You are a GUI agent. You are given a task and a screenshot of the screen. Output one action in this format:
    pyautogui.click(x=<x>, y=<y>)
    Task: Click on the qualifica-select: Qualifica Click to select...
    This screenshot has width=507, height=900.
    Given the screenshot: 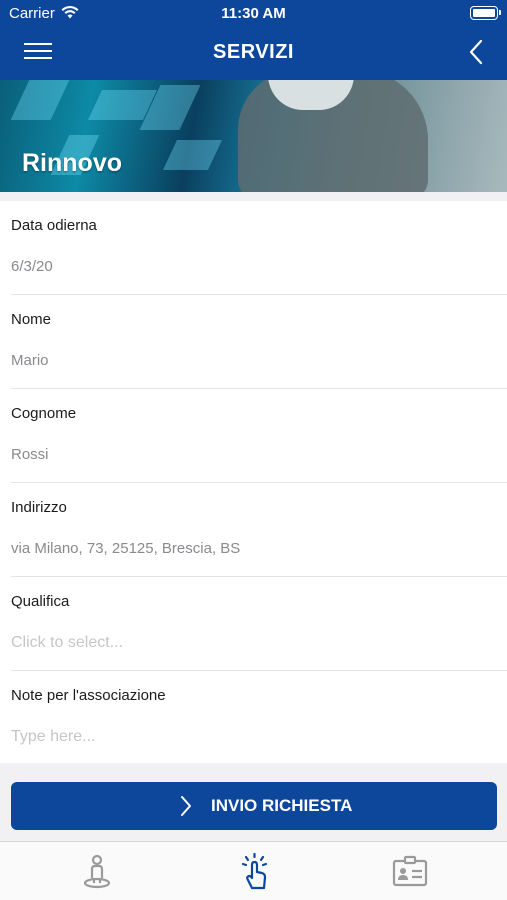 What is the action you would take?
    pyautogui.click(x=259, y=624)
    